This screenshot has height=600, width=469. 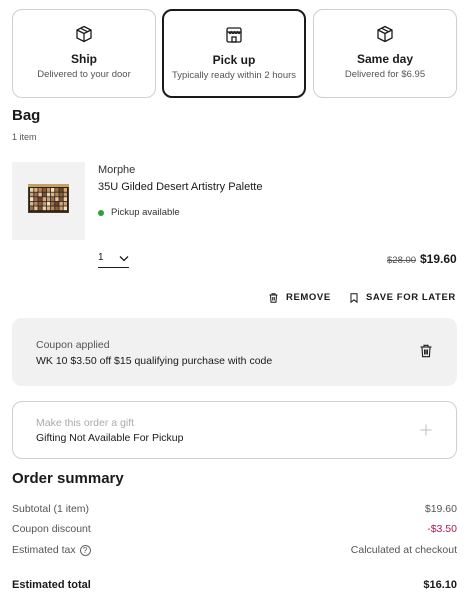 I want to click on option-same-day: Same day Delivered for $6.95, so click(x=385, y=53).